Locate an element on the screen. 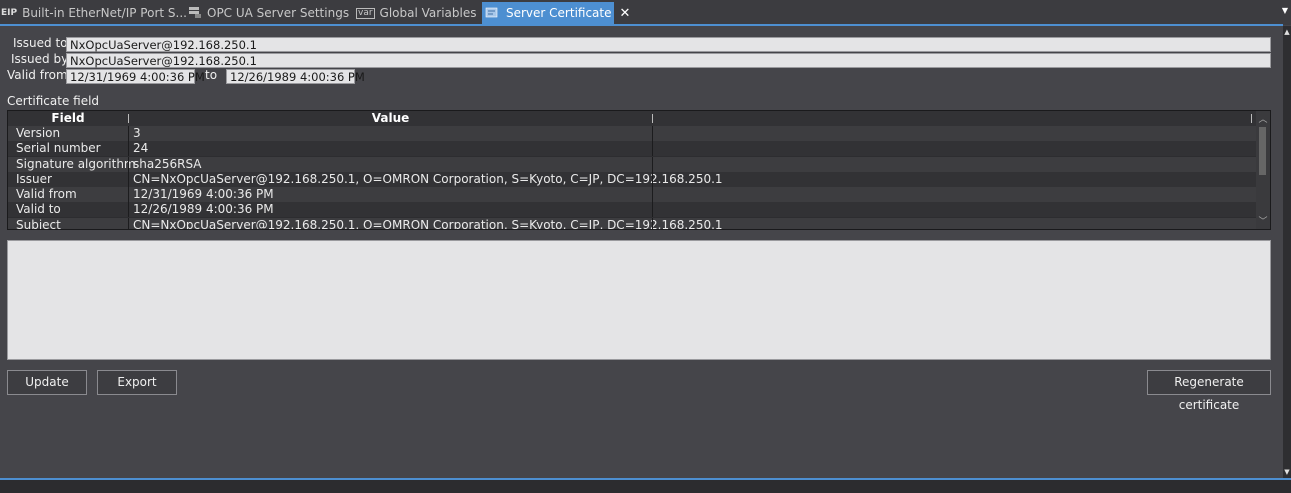 This screenshot has height=493, width=1291. cell-field: Signature algorithm is located at coordinates (76, 164).